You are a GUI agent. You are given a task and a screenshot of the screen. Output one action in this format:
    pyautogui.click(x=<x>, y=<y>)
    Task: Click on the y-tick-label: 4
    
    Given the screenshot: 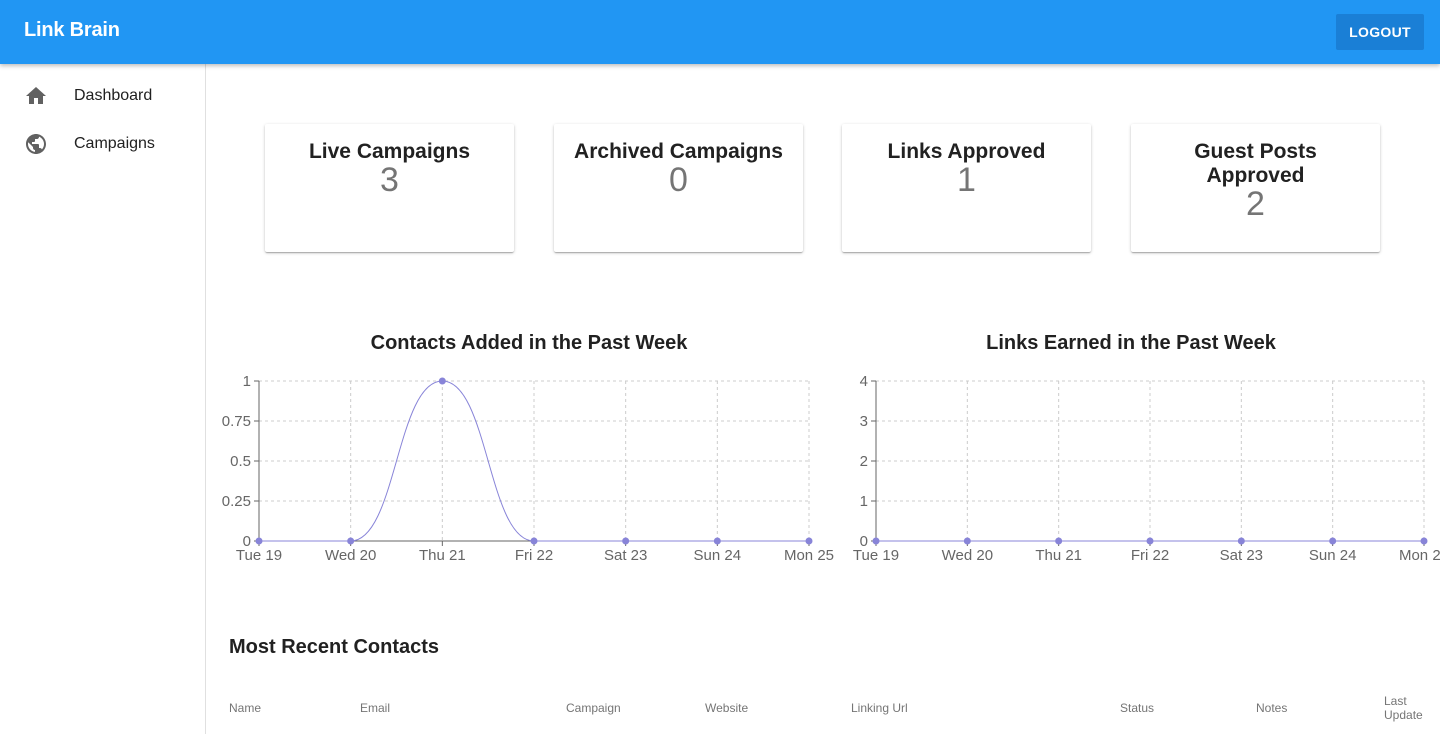 What is the action you would take?
    pyautogui.click(x=864, y=381)
    